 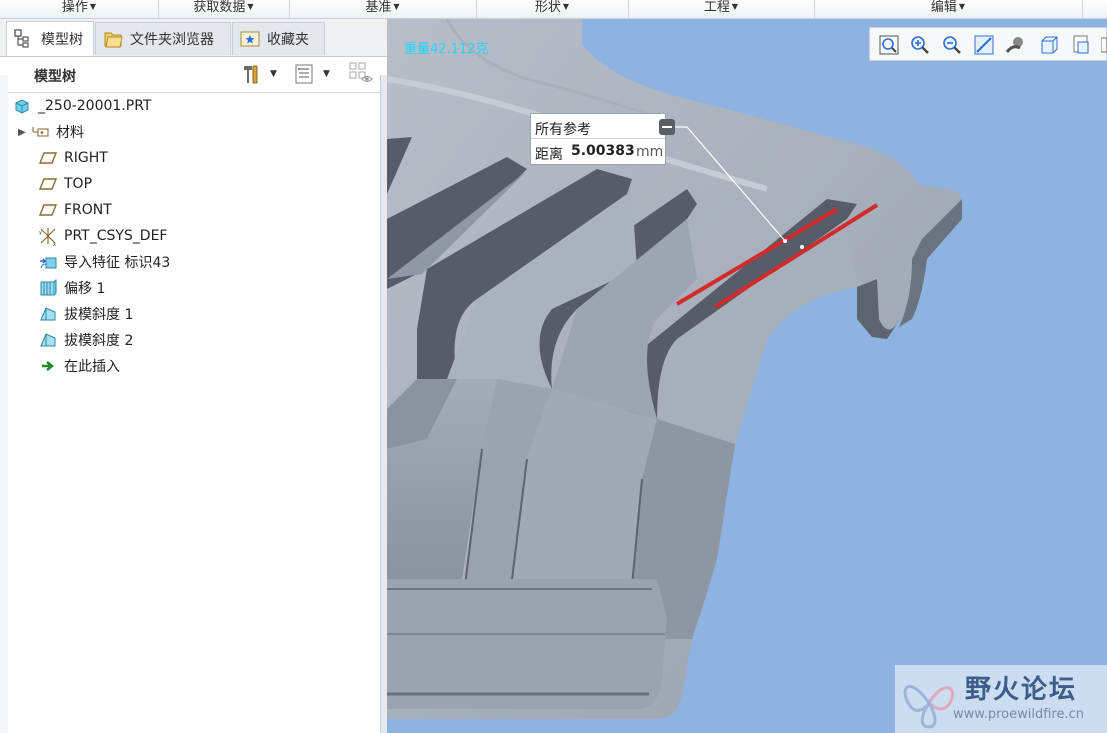 I want to click on tree-item-import-feature: 导入特征 标识43, so click(x=223, y=262).